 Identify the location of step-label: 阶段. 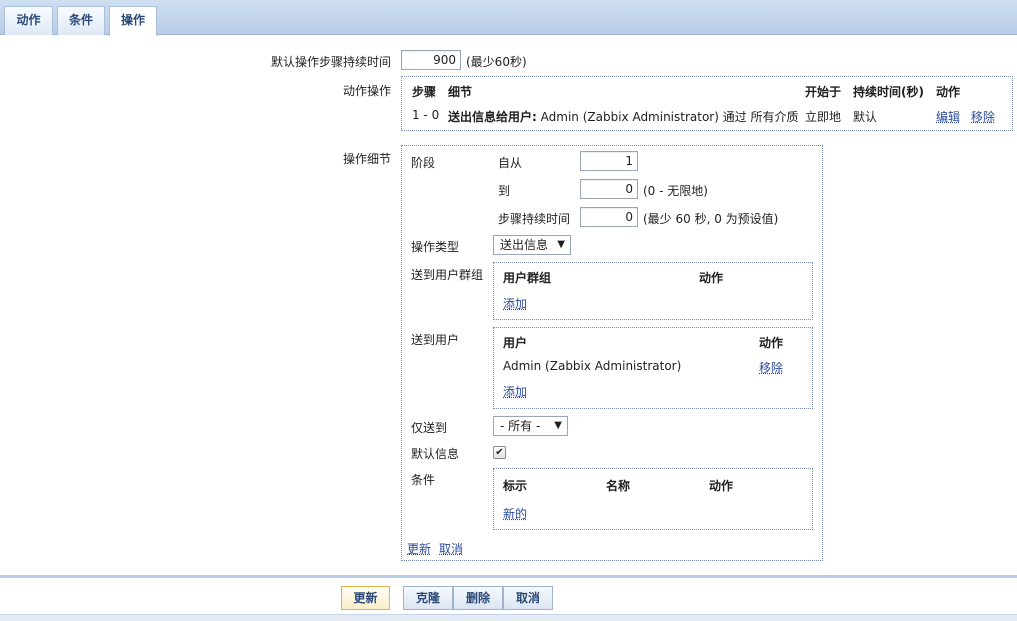
(423, 163).